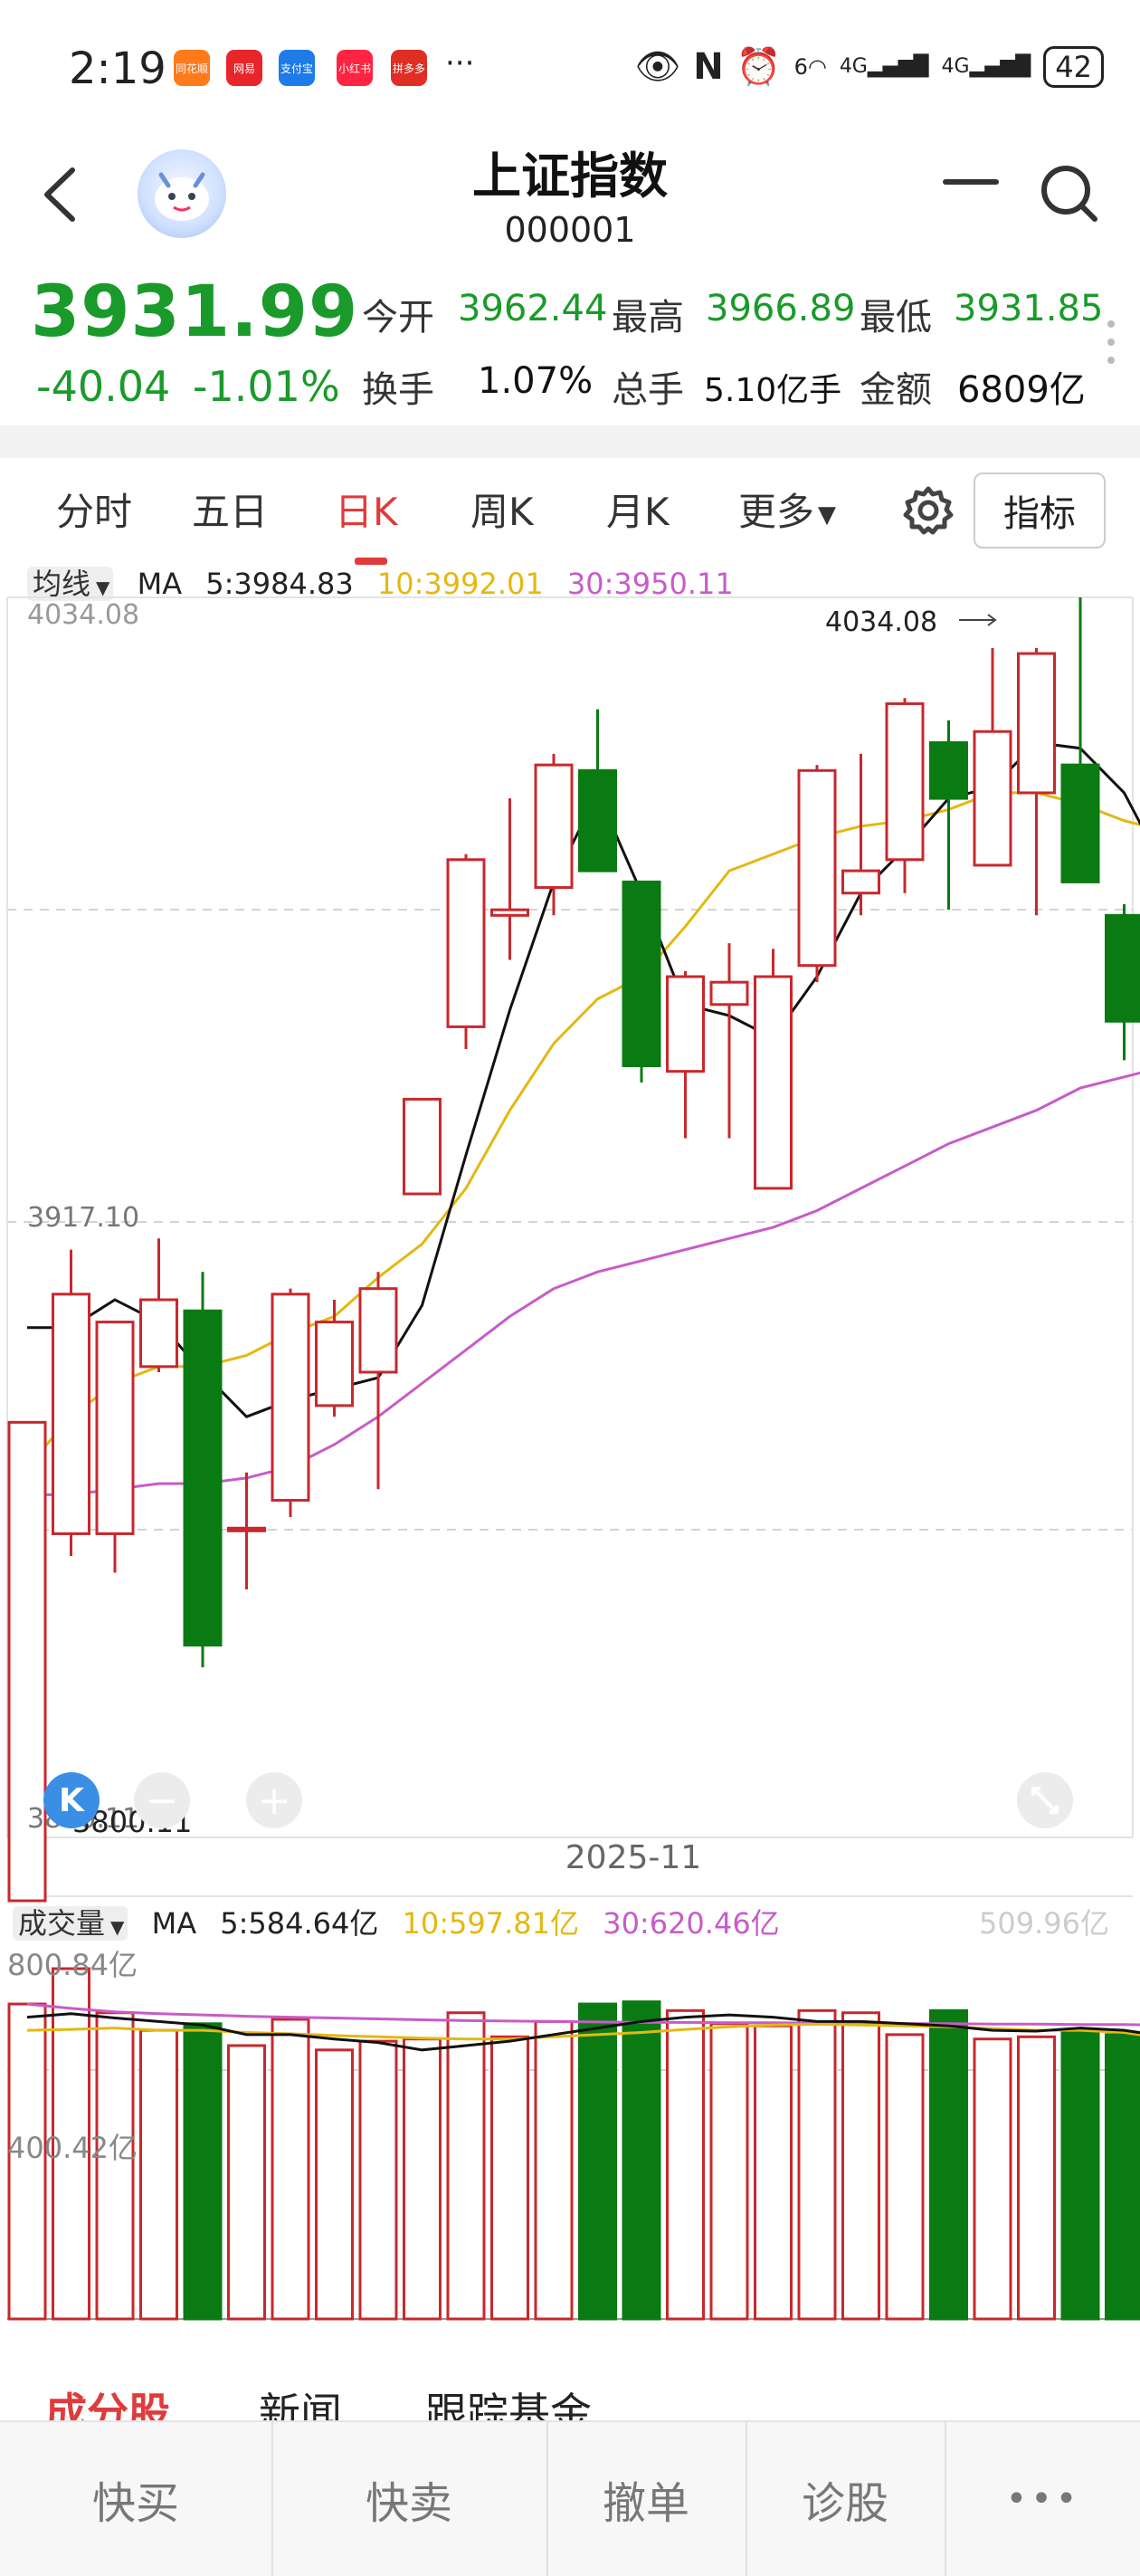 The height and width of the screenshot is (2576, 1140). Describe the element at coordinates (71, 1800) in the screenshot. I see `k-mode-button: K` at that location.